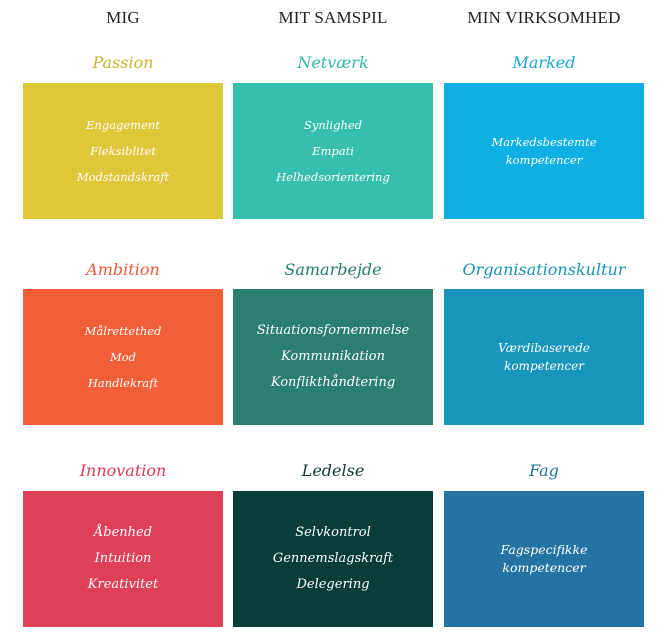  Describe the element at coordinates (544, 17) in the screenshot. I see `column-header-min-virksomhed: MIN VIRKSOMHED` at that location.